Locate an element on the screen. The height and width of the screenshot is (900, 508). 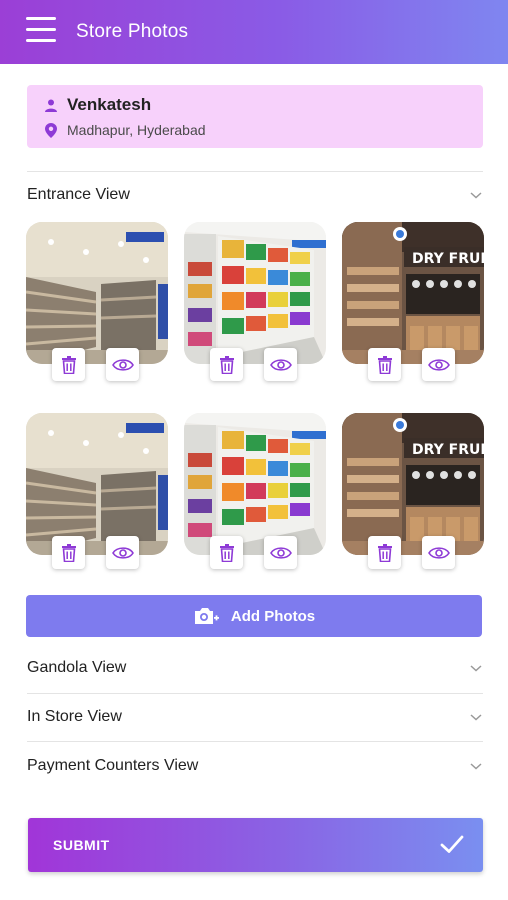
store-name: Venkatesh is located at coordinates (109, 104).